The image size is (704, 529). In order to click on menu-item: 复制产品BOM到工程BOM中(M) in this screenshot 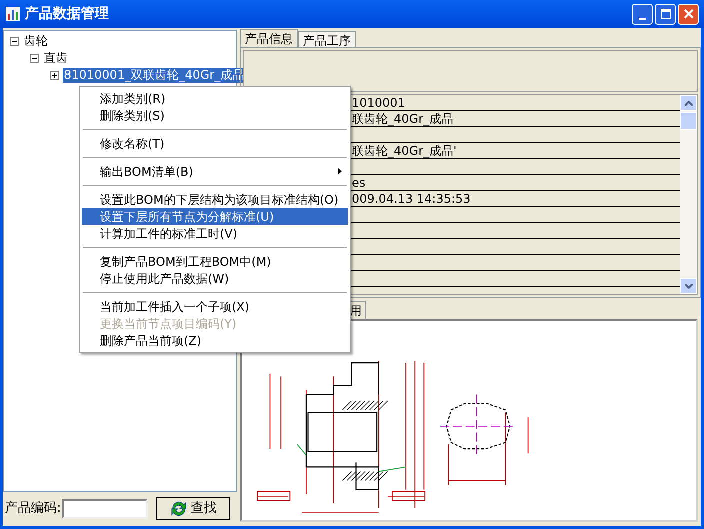, I will do `click(215, 261)`.